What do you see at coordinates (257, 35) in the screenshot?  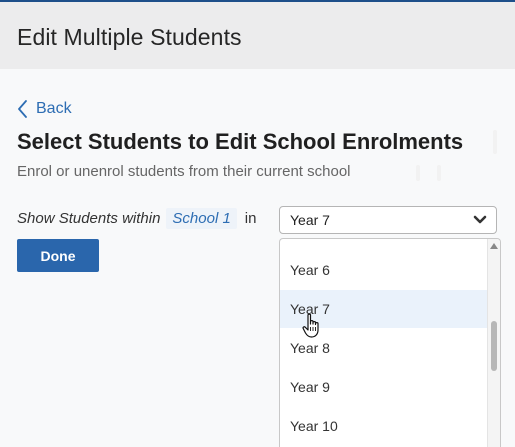 I see `page-header: Edit Multiple Students` at bounding box center [257, 35].